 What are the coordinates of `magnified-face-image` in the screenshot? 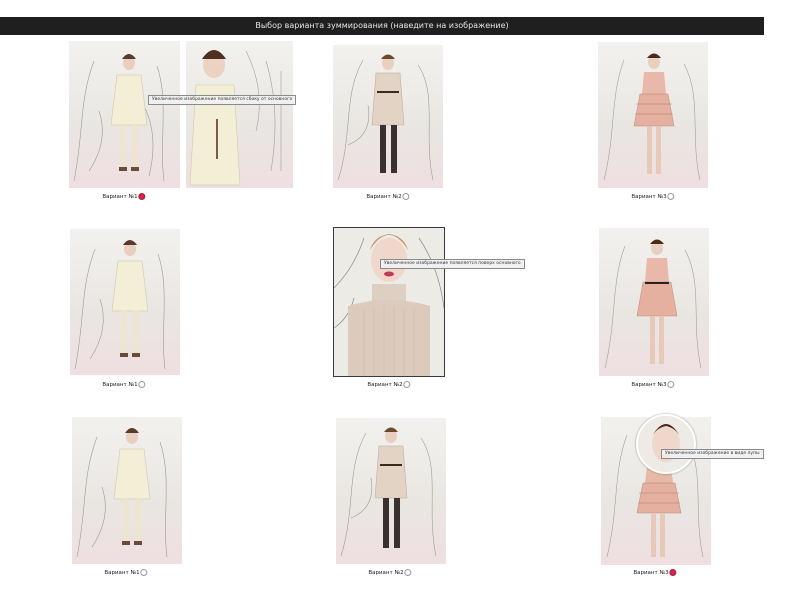 It's located at (666, 444).